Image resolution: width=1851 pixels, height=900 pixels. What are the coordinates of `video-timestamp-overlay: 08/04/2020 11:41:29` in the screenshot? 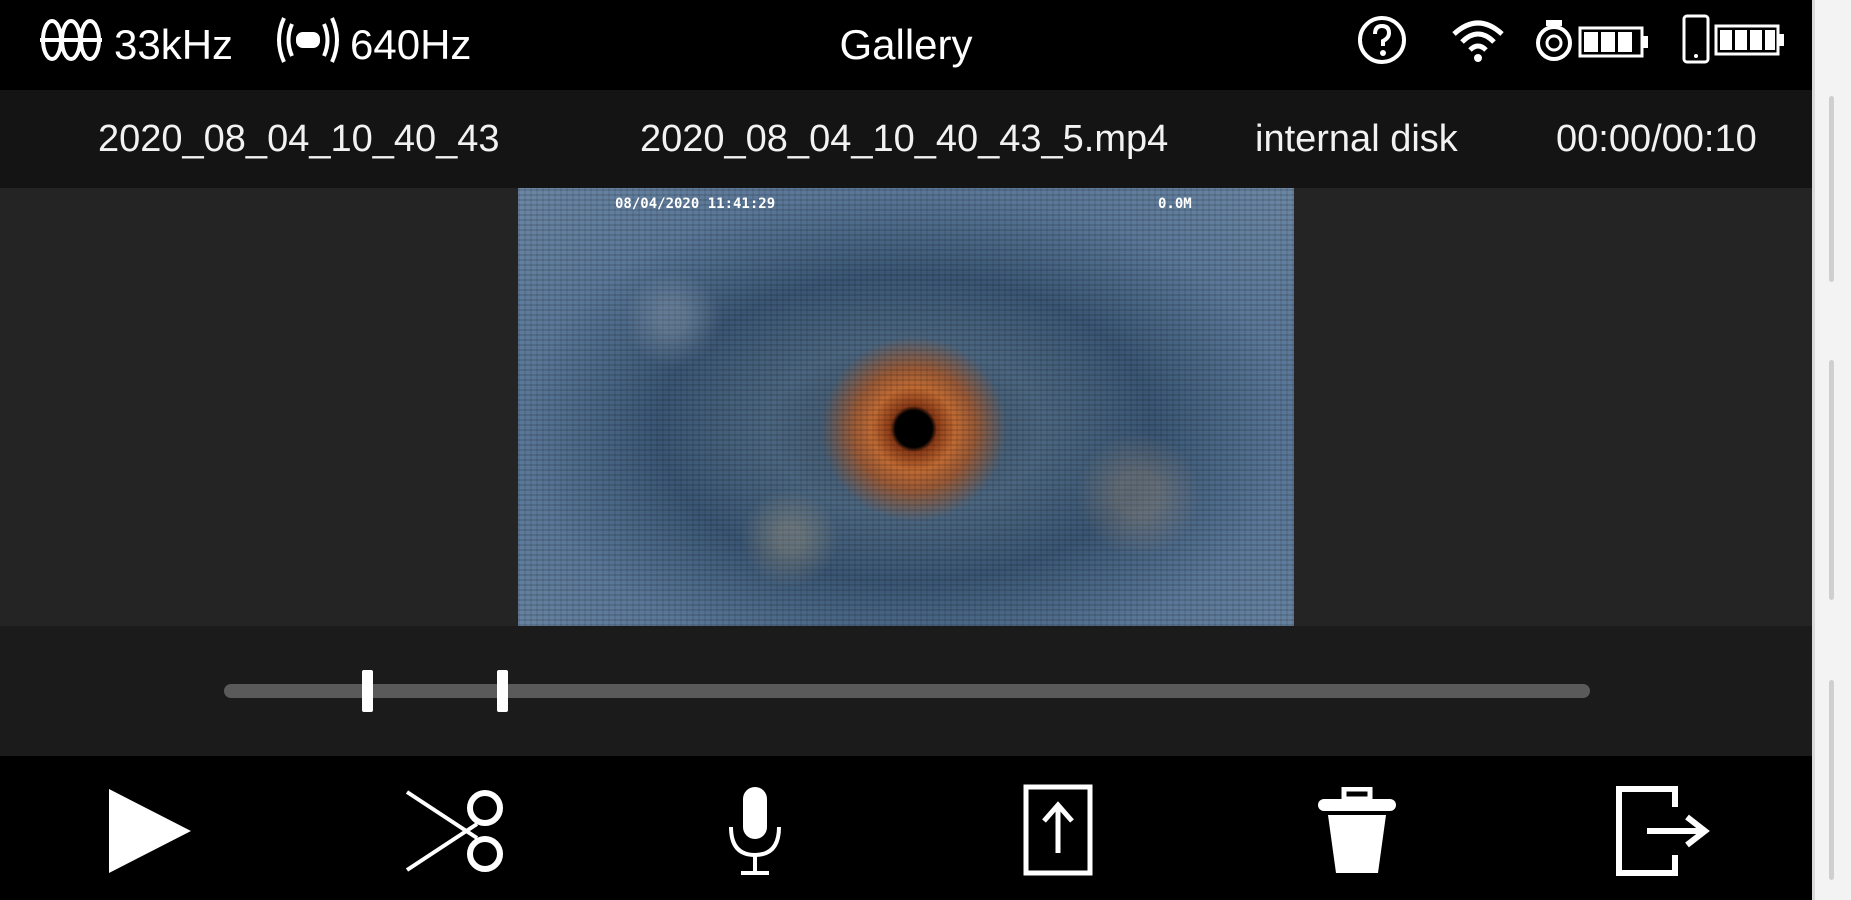 It's located at (695, 204).